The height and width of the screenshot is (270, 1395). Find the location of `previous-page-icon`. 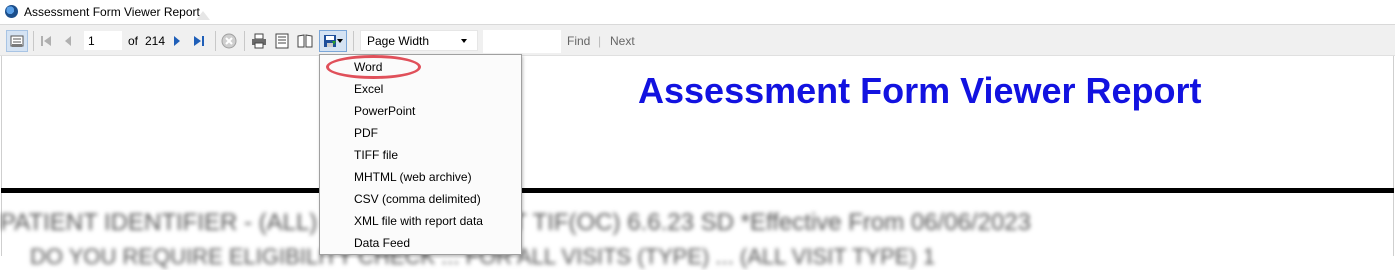

previous-page-icon is located at coordinates (68, 41).